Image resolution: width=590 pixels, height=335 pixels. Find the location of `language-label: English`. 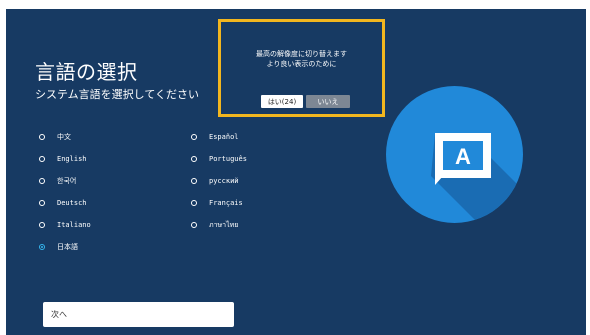

language-label: English is located at coordinates (72, 159).